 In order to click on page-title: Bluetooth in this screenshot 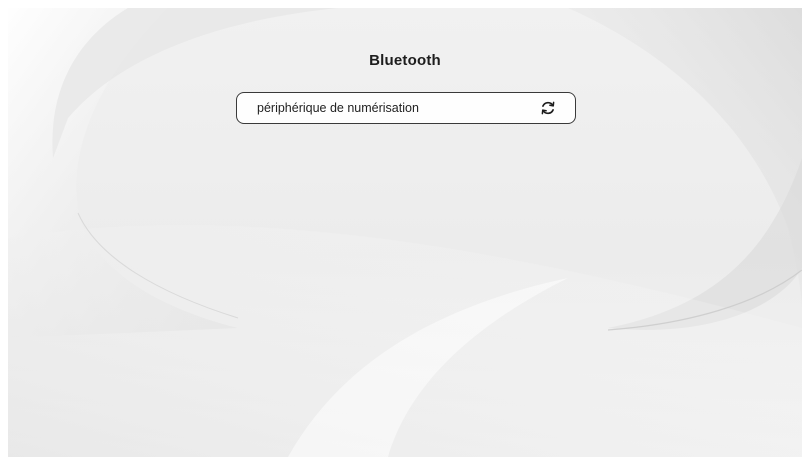, I will do `click(405, 60)`.